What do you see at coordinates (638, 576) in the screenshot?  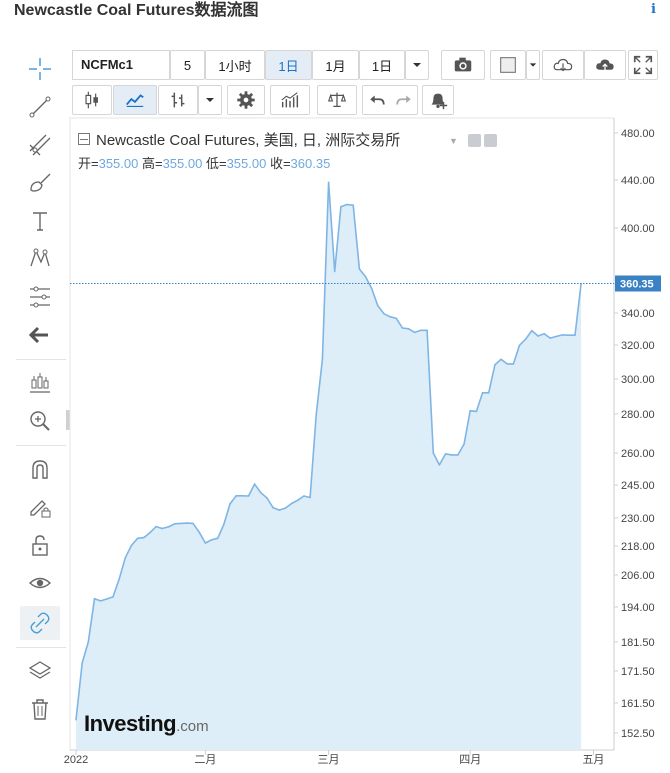 I see `y-tick-label: 206.00` at bounding box center [638, 576].